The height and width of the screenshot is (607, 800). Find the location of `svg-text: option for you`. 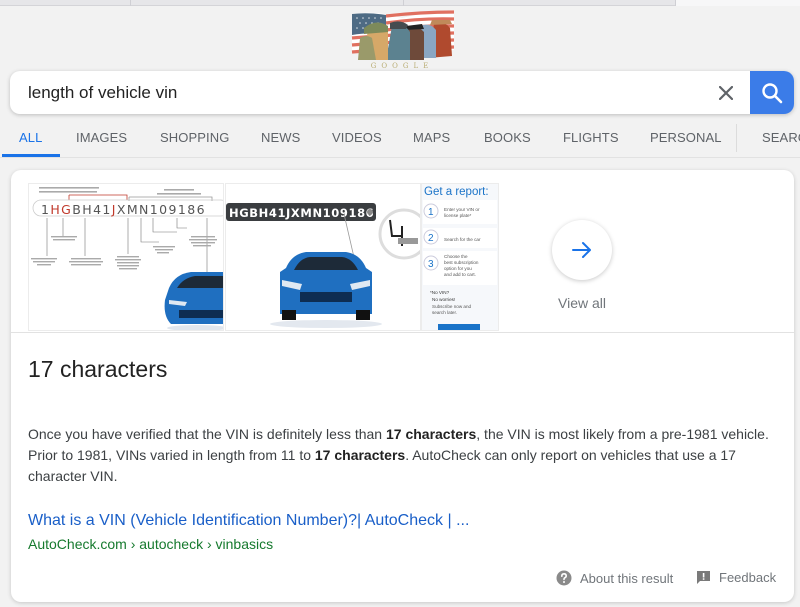

svg-text: option for you is located at coordinates (458, 268).